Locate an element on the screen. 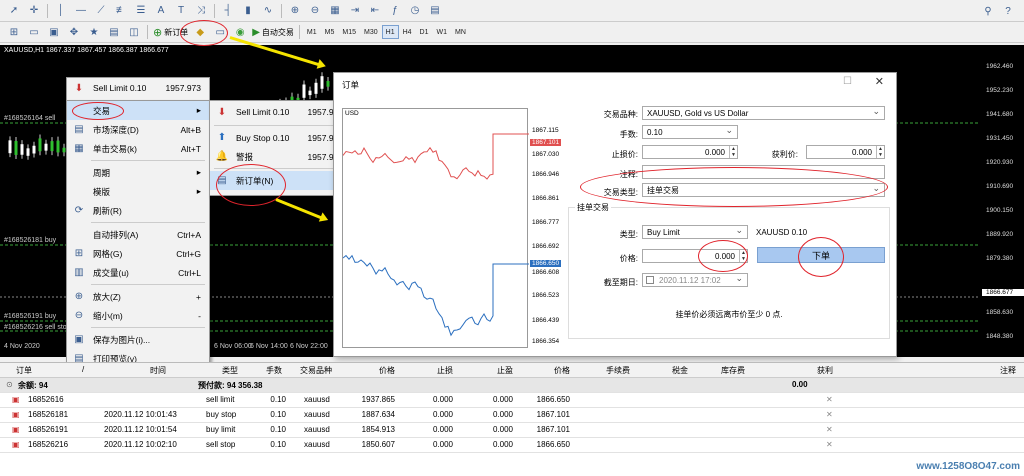 The image size is (1024, 476). column-header: 订单 is located at coordinates (24, 370).